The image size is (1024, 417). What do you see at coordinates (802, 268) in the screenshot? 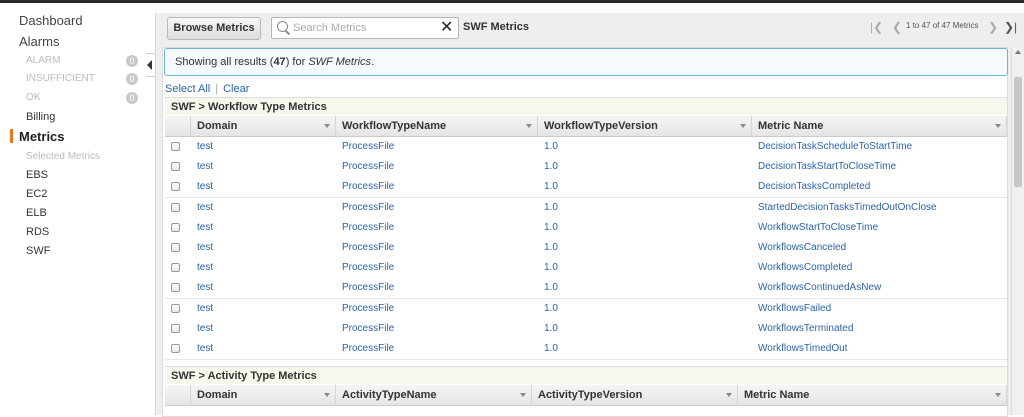
I see `cell-metric-name: WorkflowsCompleted` at bounding box center [802, 268].